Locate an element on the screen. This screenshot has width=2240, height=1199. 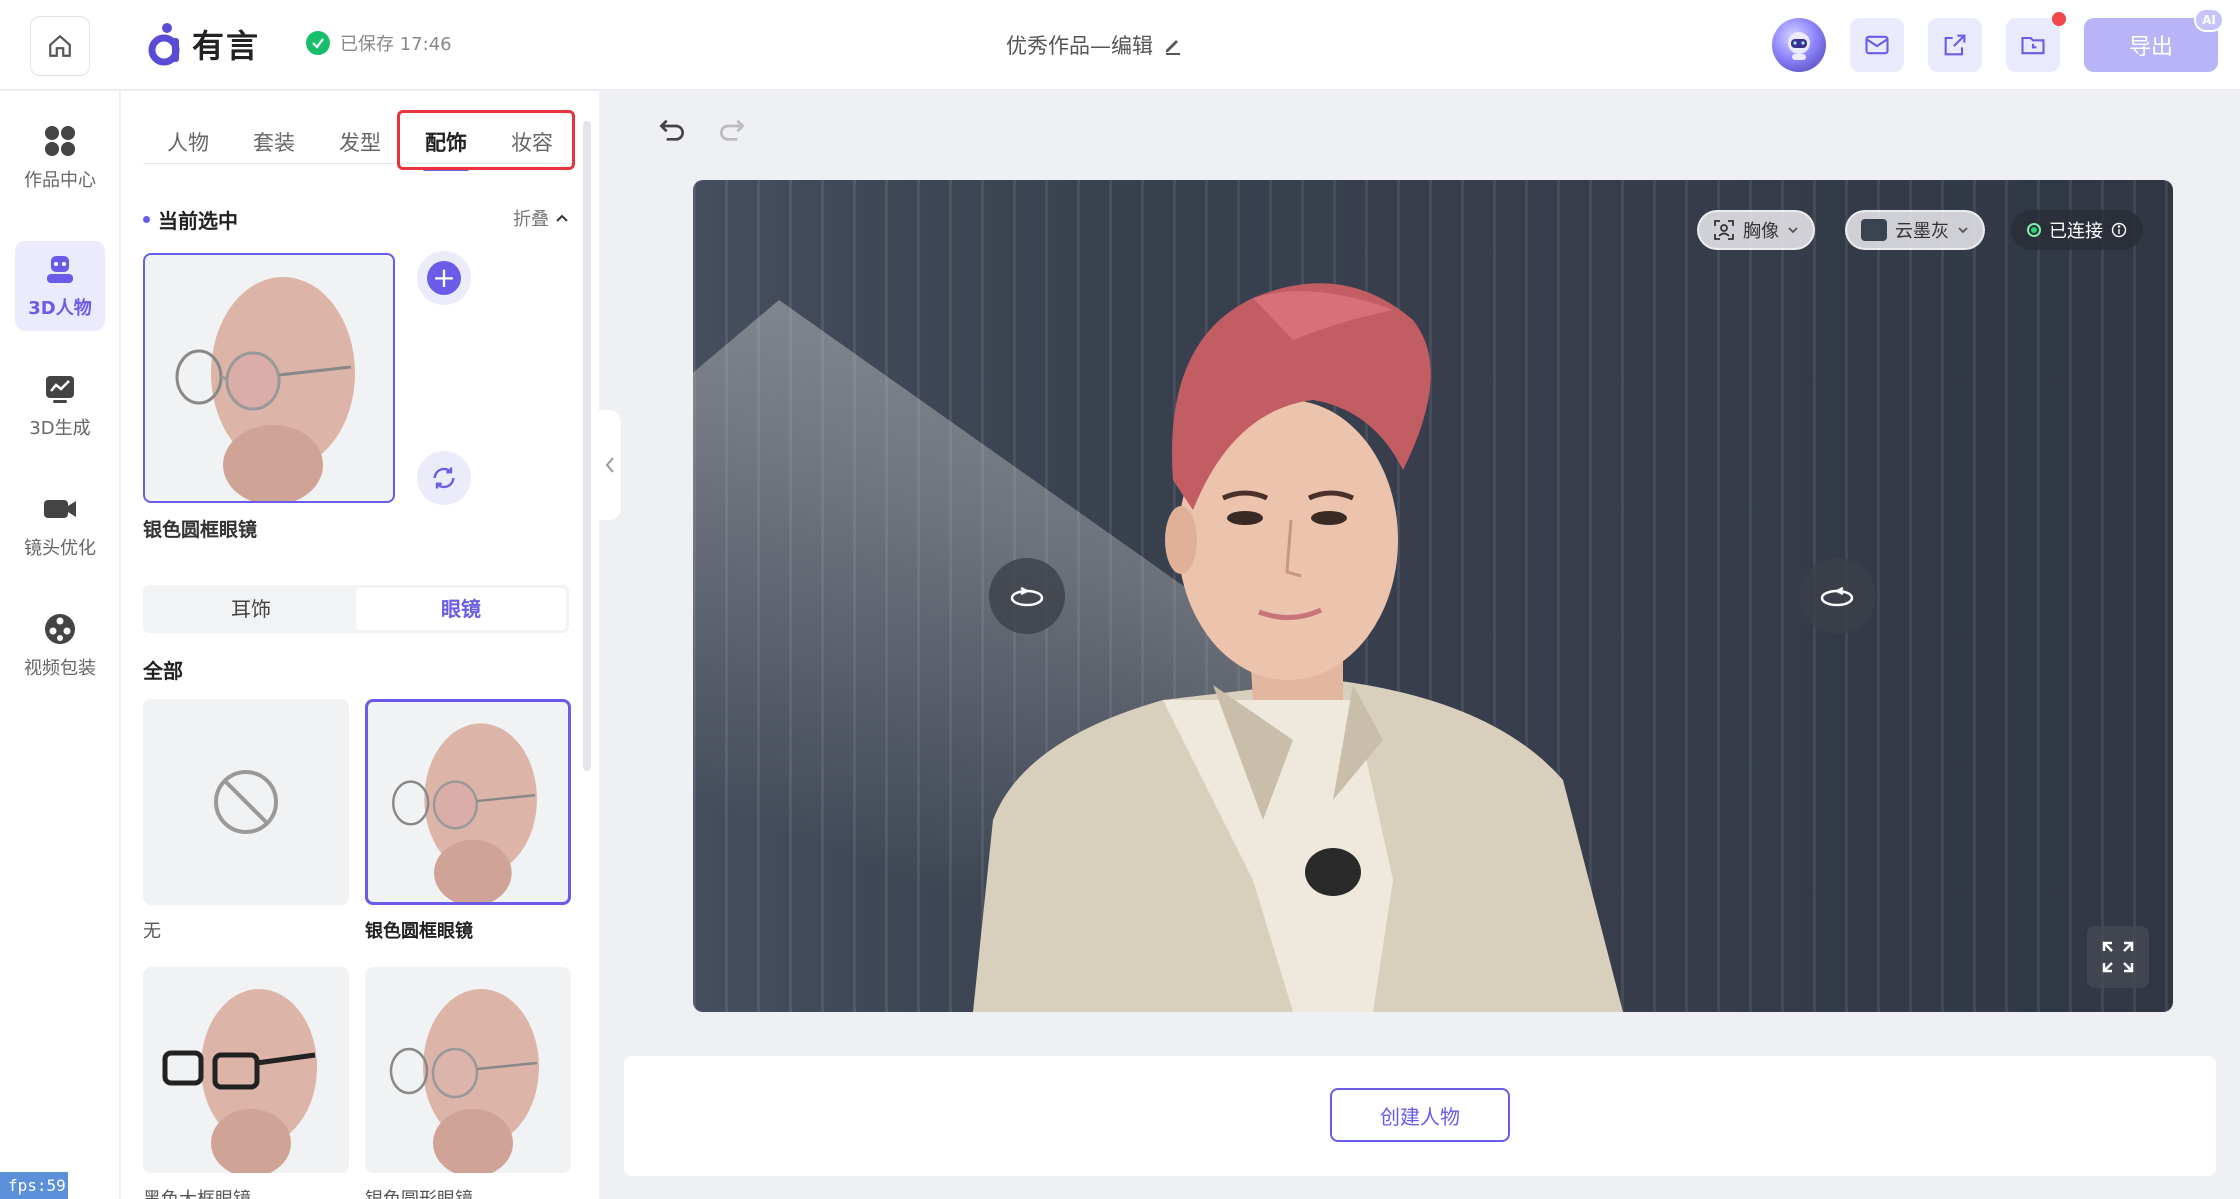
current-item-preview is located at coordinates (269, 378).